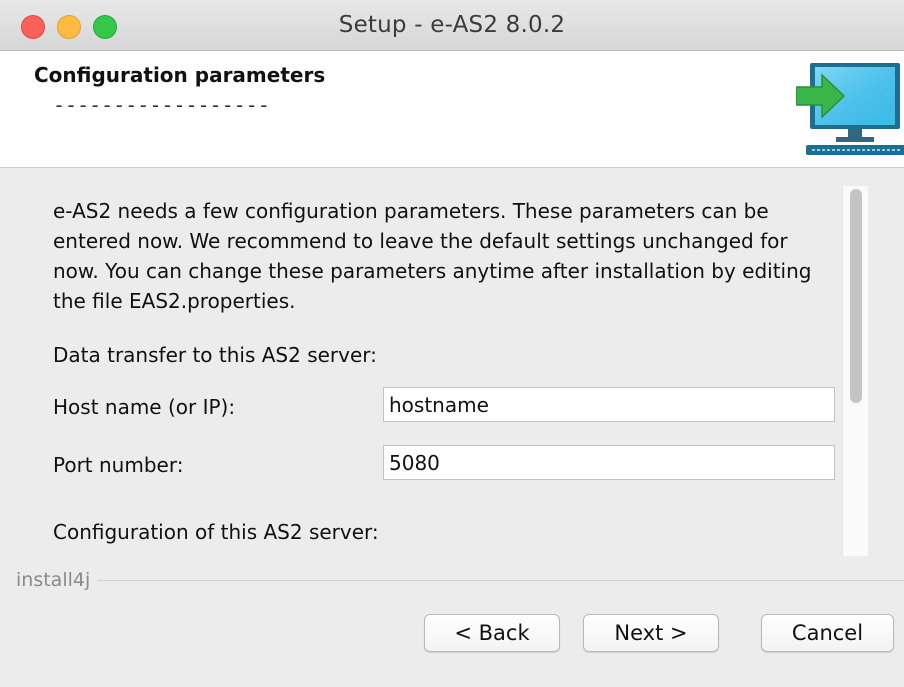 The height and width of the screenshot is (687, 904). What do you see at coordinates (144, 407) in the screenshot?
I see `host-name-label: Host name (or IP):` at bounding box center [144, 407].